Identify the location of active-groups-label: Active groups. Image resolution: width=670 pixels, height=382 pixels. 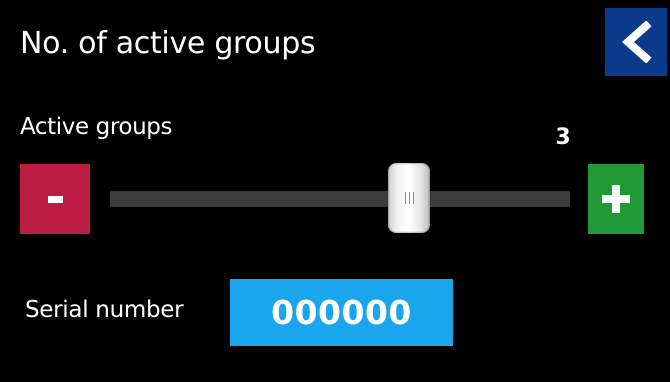
(96, 127).